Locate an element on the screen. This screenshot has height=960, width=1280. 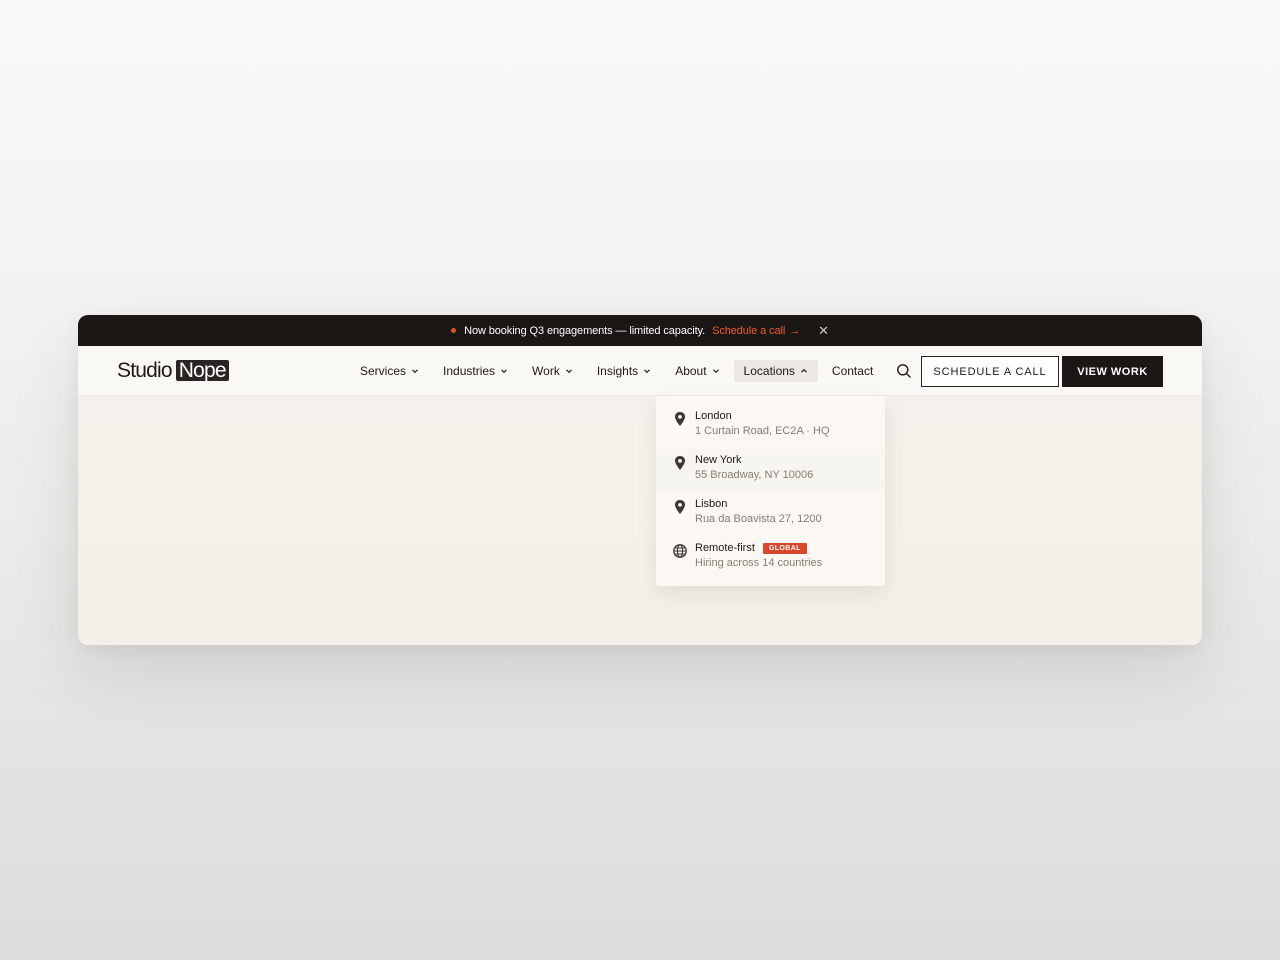
nav-item-contact: Contact is located at coordinates (852, 371).